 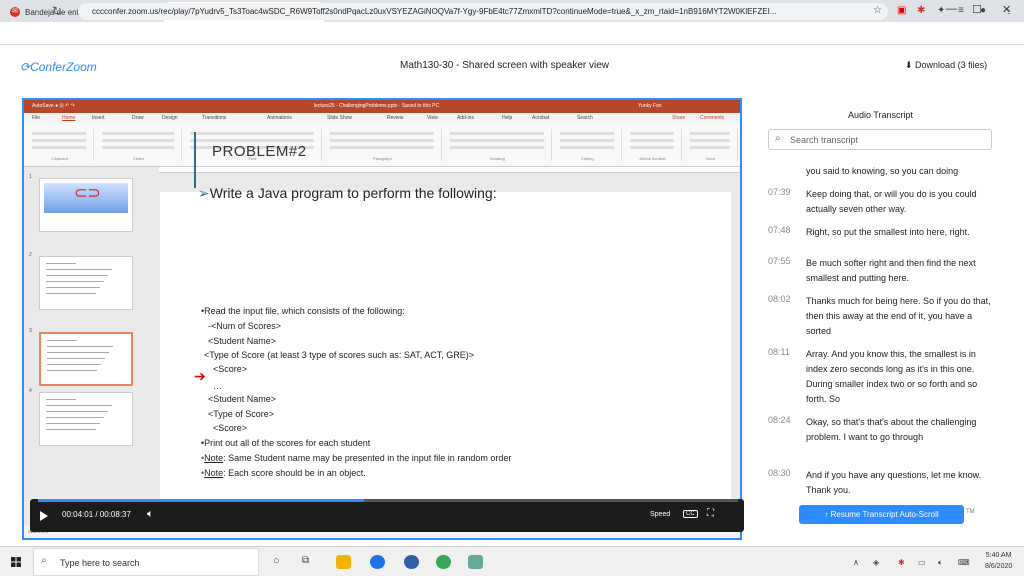 I want to click on slide-number: 1, so click(x=30, y=177).